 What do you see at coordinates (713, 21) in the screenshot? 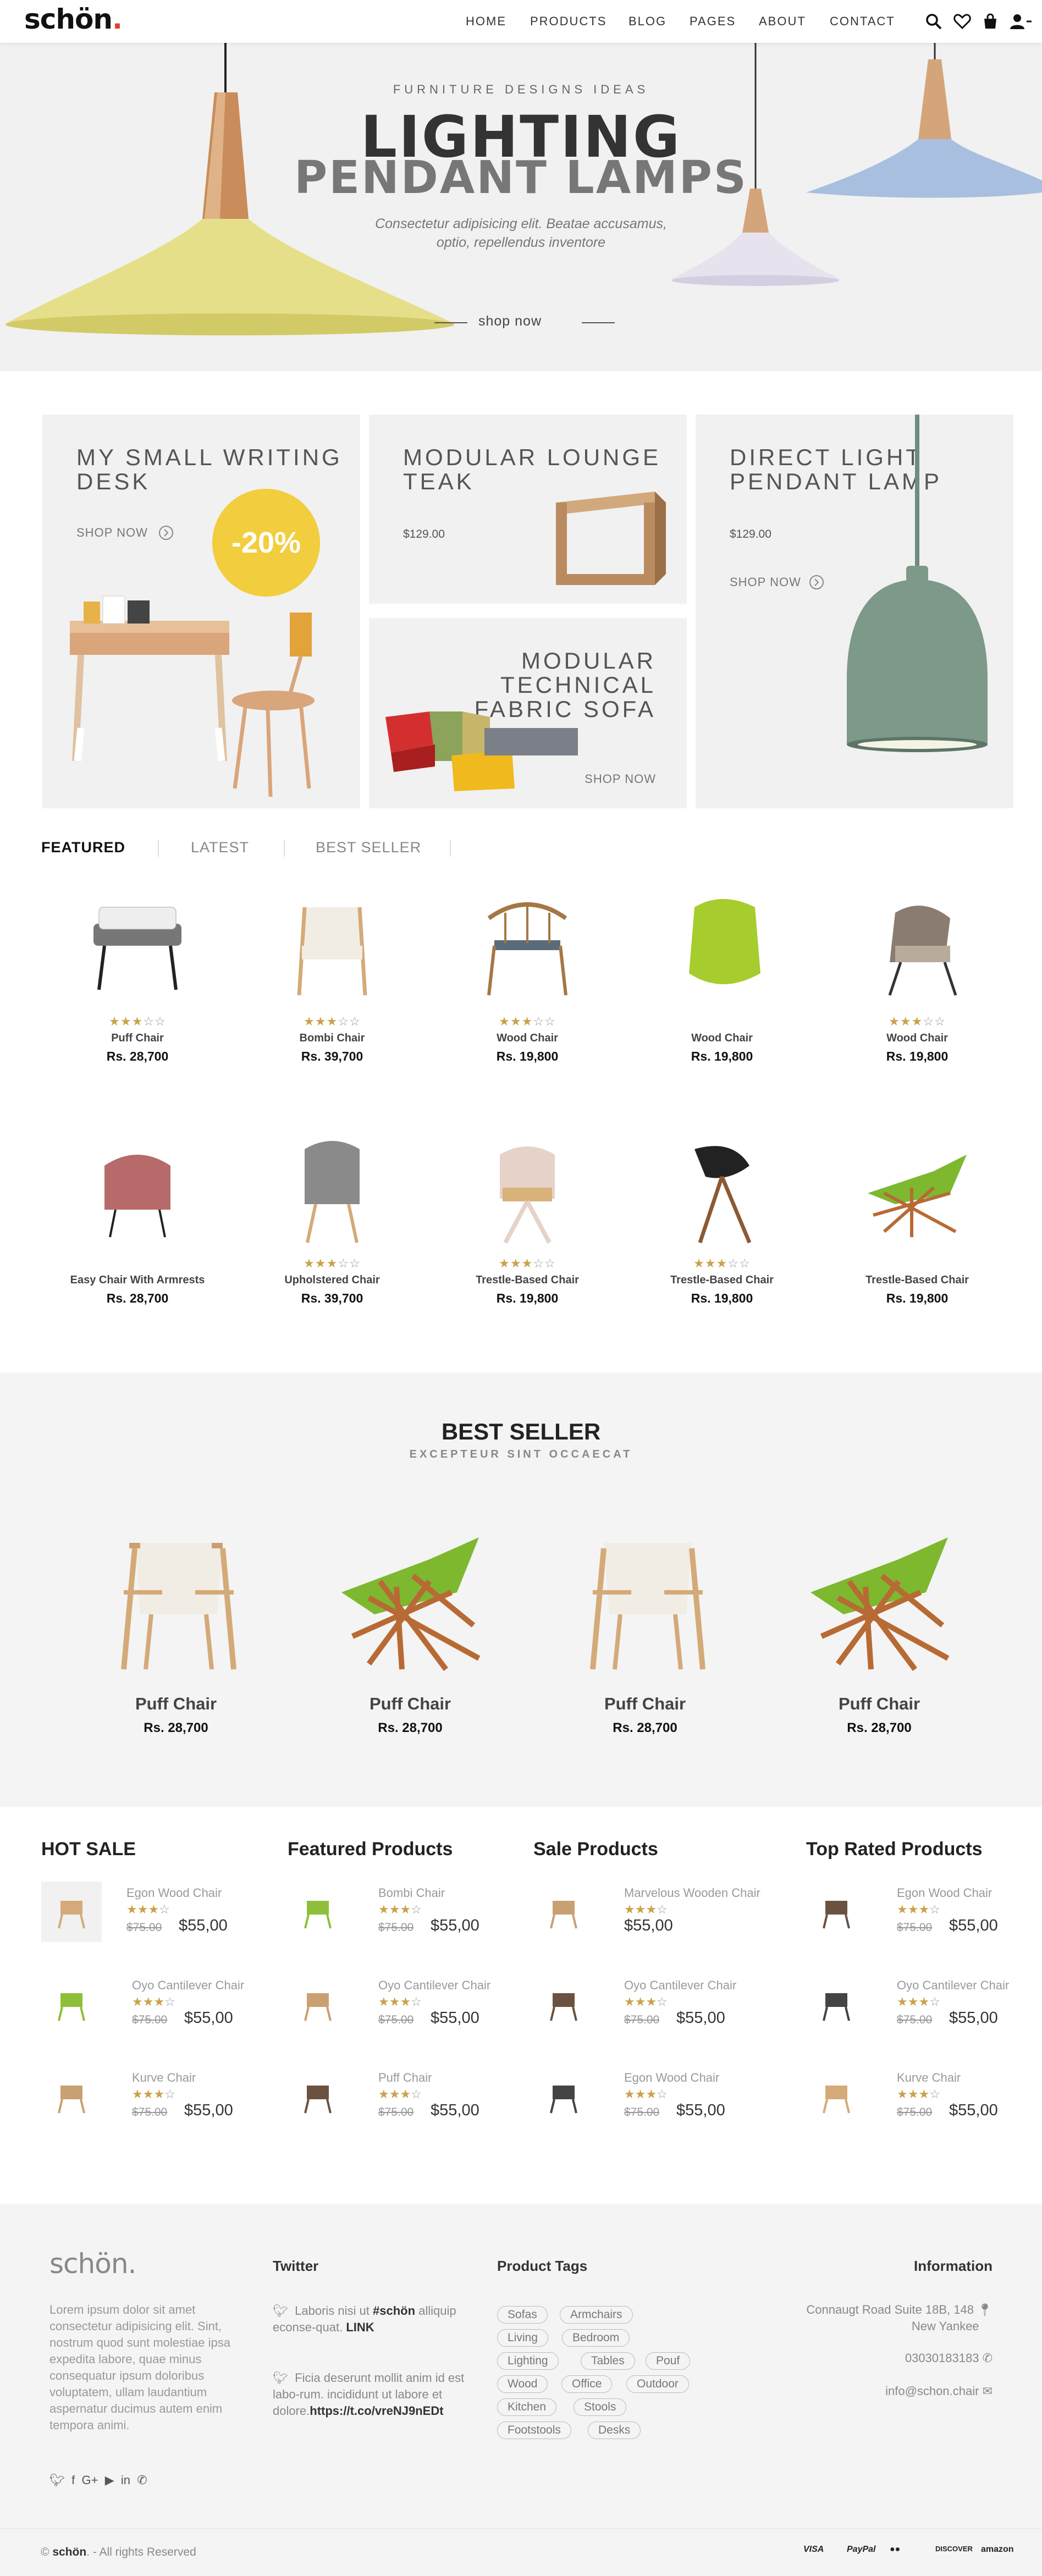
I see `nav-pages: PAGES` at bounding box center [713, 21].